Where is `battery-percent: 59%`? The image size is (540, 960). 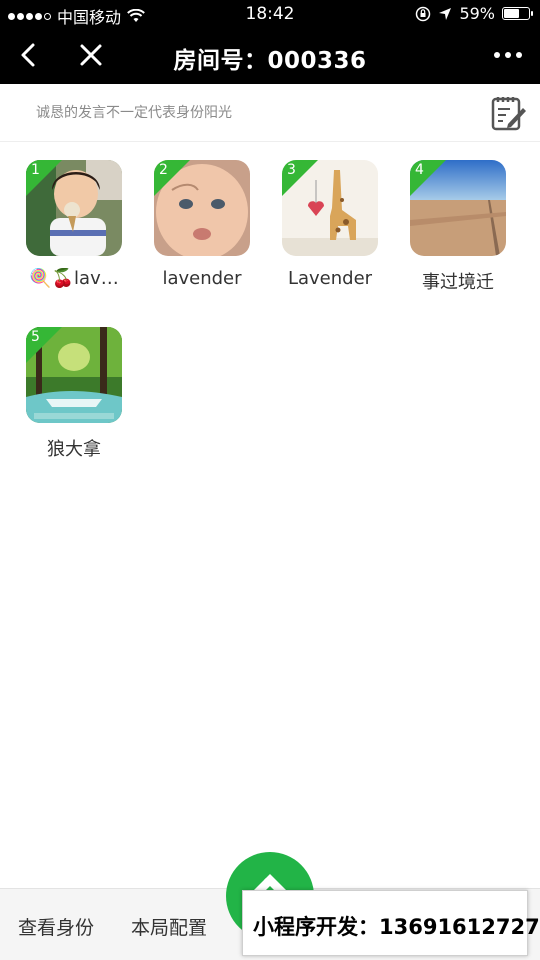
battery-percent: 59% is located at coordinates (477, 13).